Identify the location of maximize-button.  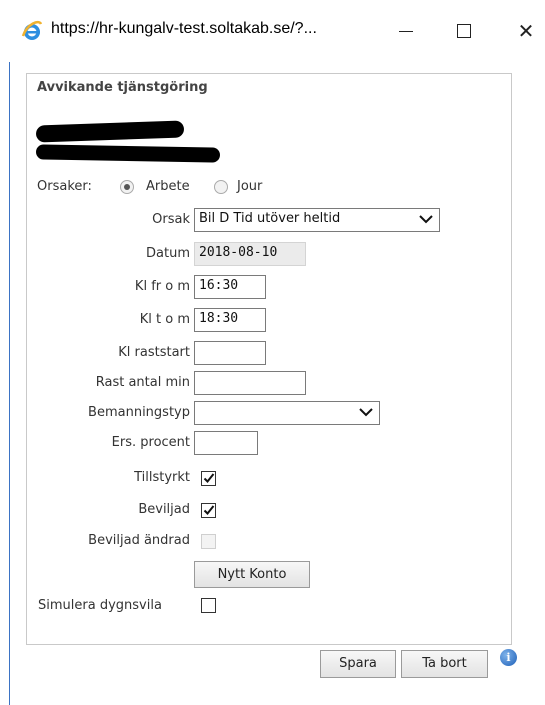
(464, 31).